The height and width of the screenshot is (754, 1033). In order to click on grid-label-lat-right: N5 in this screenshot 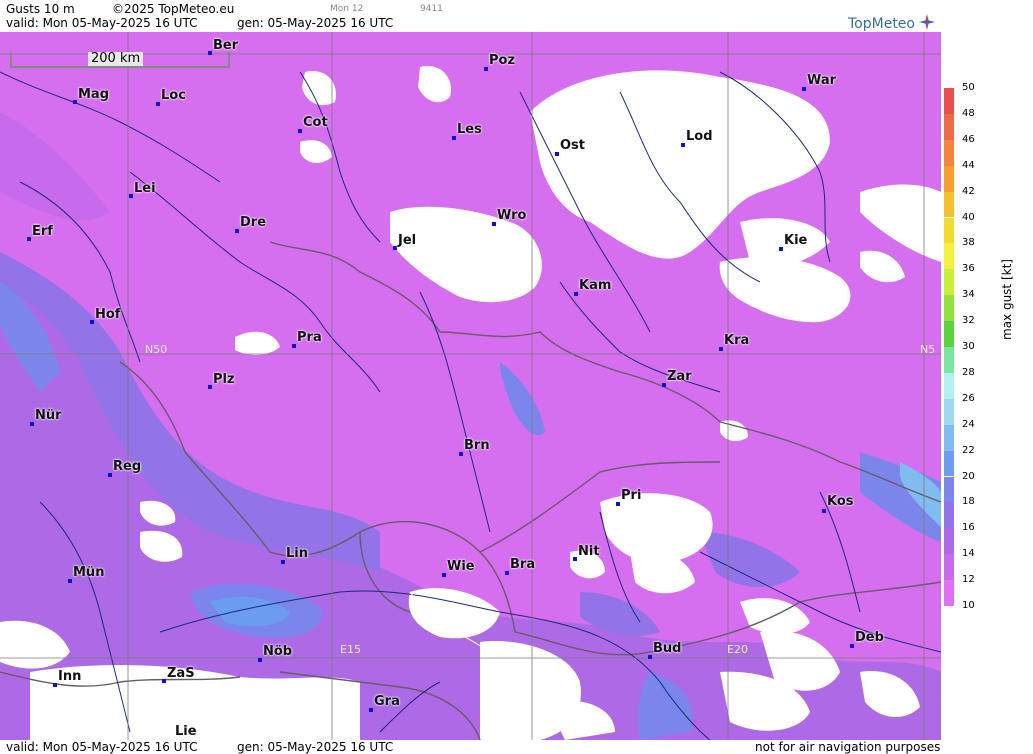, I will do `click(928, 349)`.